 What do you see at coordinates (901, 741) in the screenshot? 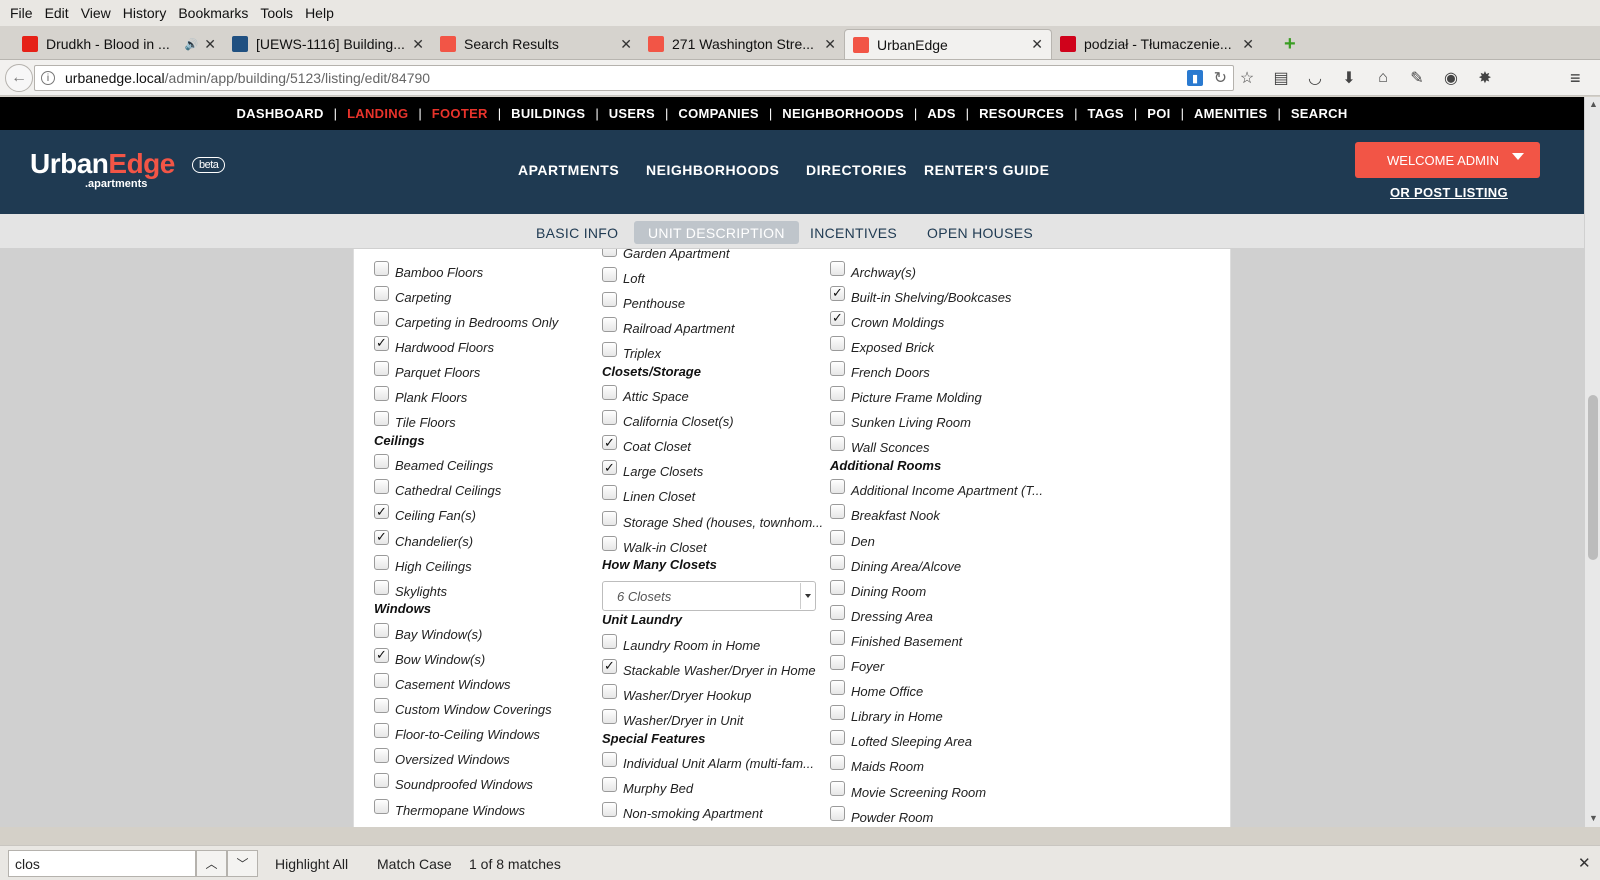
I see `amenity-checkbox-item: Lofted Sleeping Area` at bounding box center [901, 741].